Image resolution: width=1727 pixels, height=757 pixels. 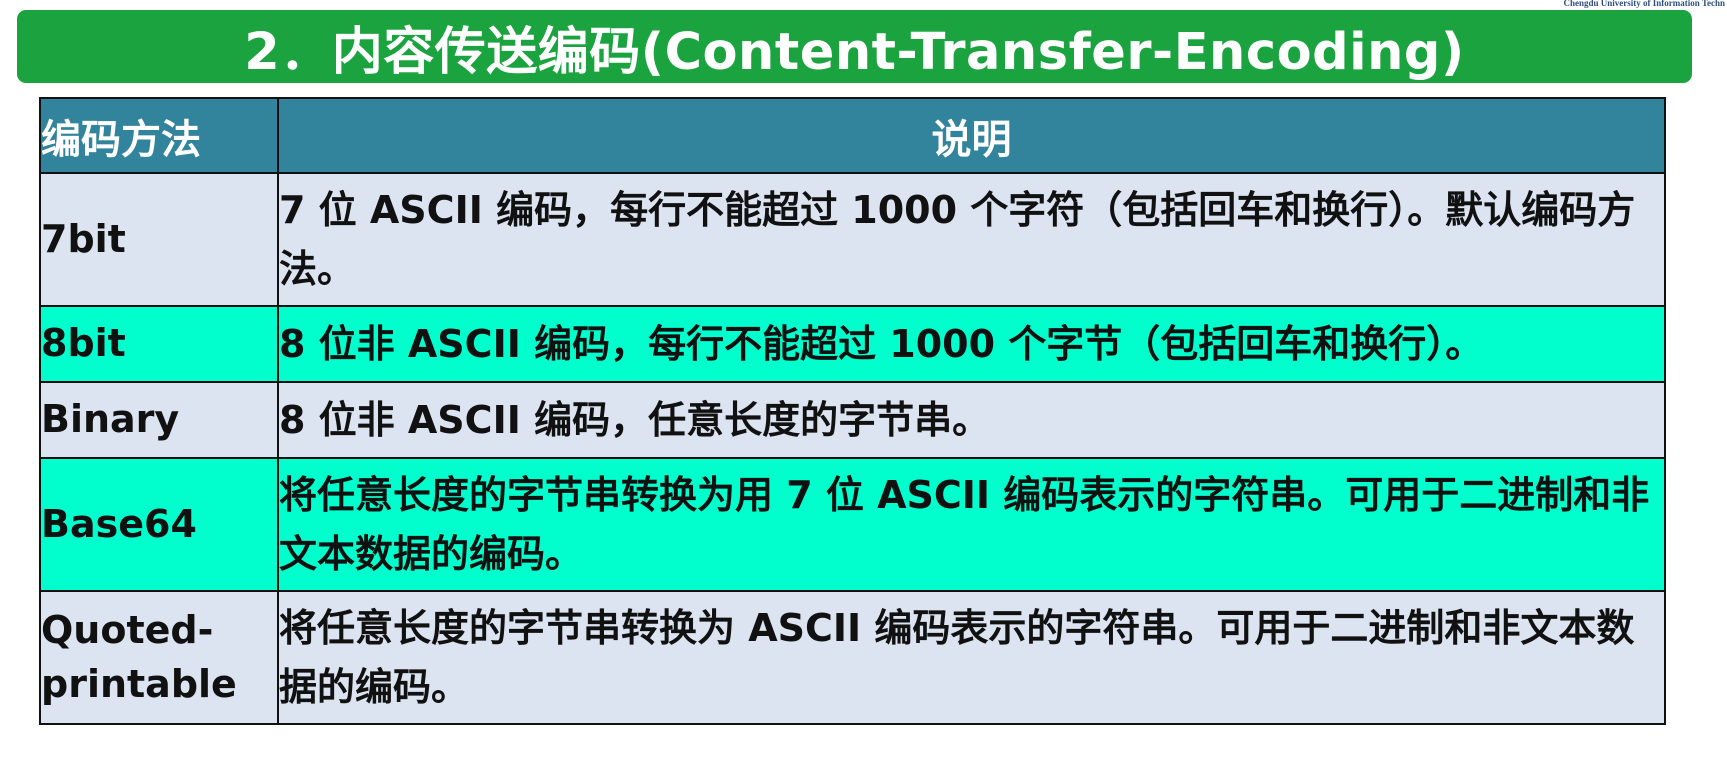 What do you see at coordinates (159, 135) in the screenshot?
I see `header-method: 编码方法` at bounding box center [159, 135].